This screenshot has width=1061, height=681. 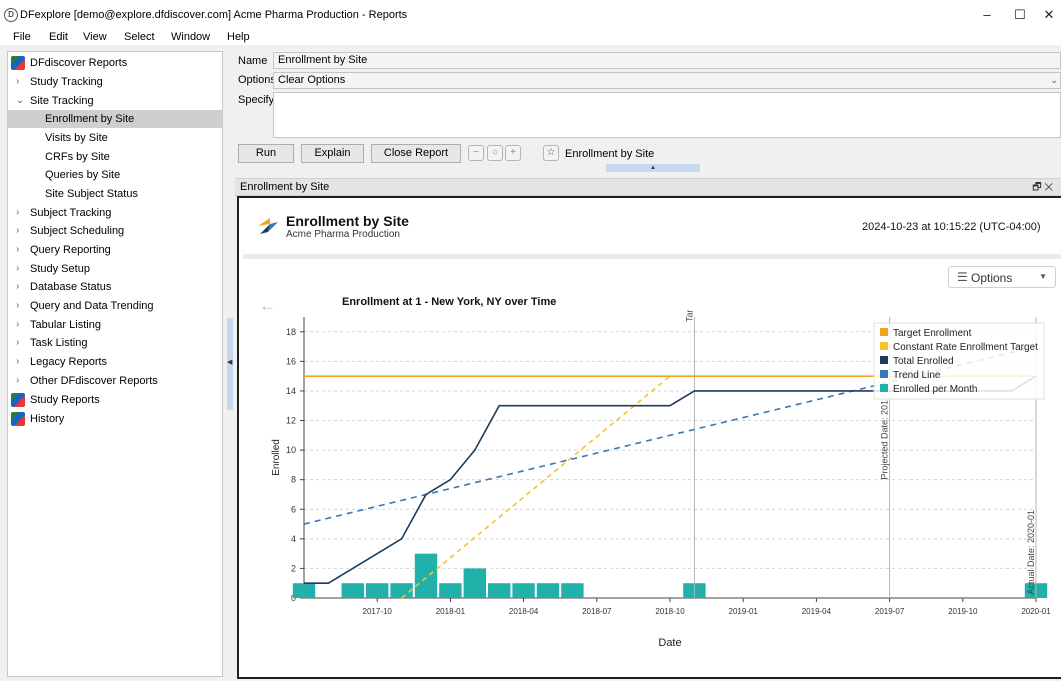 I want to click on zoom-reset-icon: ○, so click(x=495, y=153).